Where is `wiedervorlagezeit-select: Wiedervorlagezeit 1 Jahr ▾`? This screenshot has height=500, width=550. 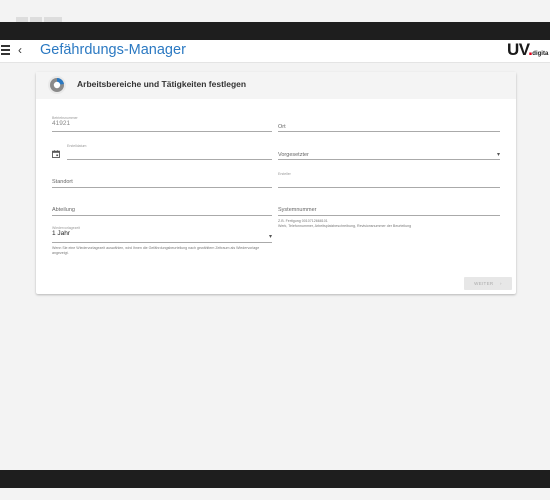 wiedervorlagezeit-select: Wiedervorlagezeit 1 Jahr ▾ is located at coordinates (162, 234).